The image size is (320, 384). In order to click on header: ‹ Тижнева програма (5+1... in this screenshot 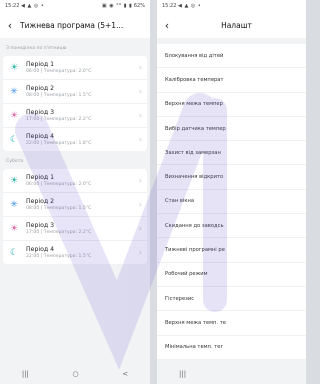, I will do `click(75, 25)`.